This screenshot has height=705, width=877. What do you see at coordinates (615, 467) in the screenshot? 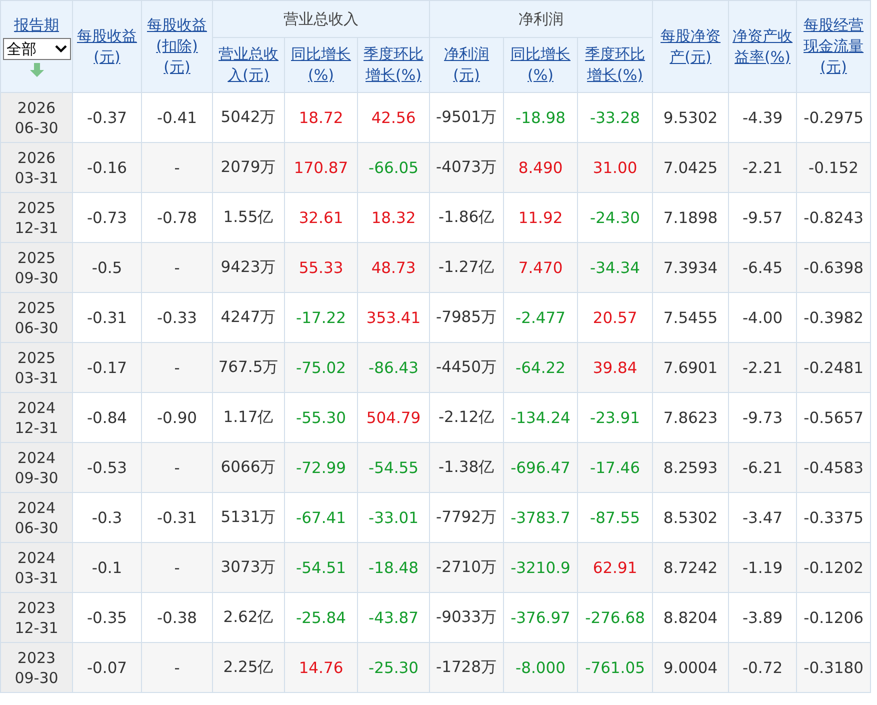
I see `table-cell: -17.46` at bounding box center [615, 467].